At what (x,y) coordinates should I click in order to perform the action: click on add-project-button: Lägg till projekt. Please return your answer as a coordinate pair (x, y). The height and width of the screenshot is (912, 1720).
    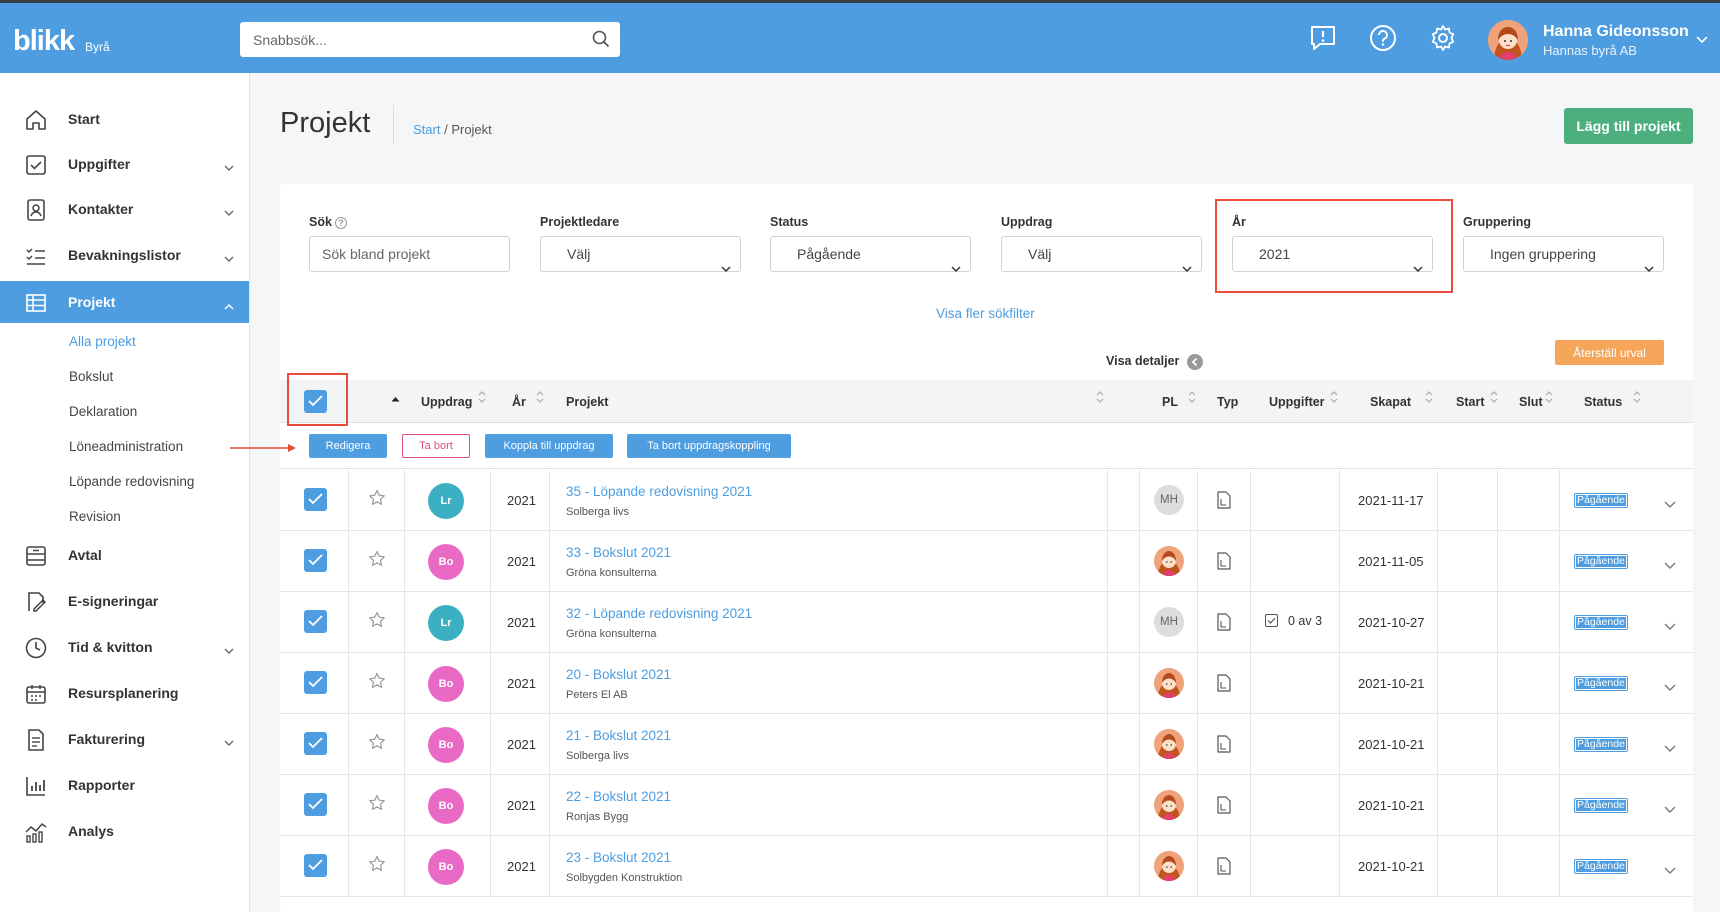
    Looking at the image, I should click on (1628, 126).